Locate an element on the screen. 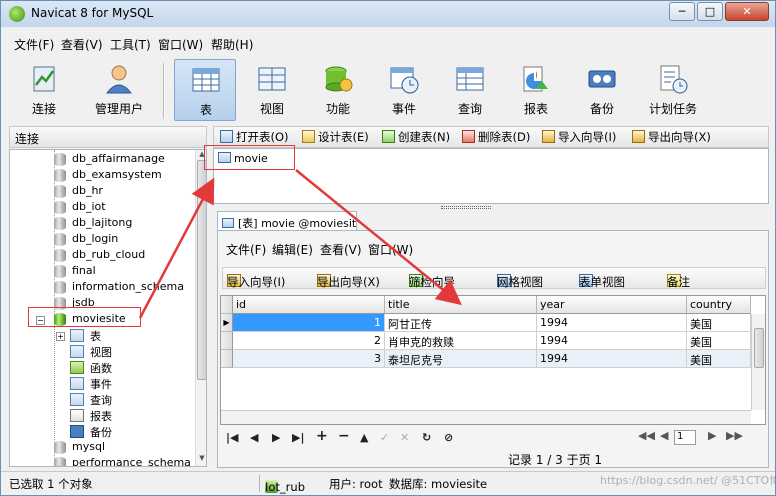  export-wizard-button: 导出向导(X) is located at coordinates (671, 137).